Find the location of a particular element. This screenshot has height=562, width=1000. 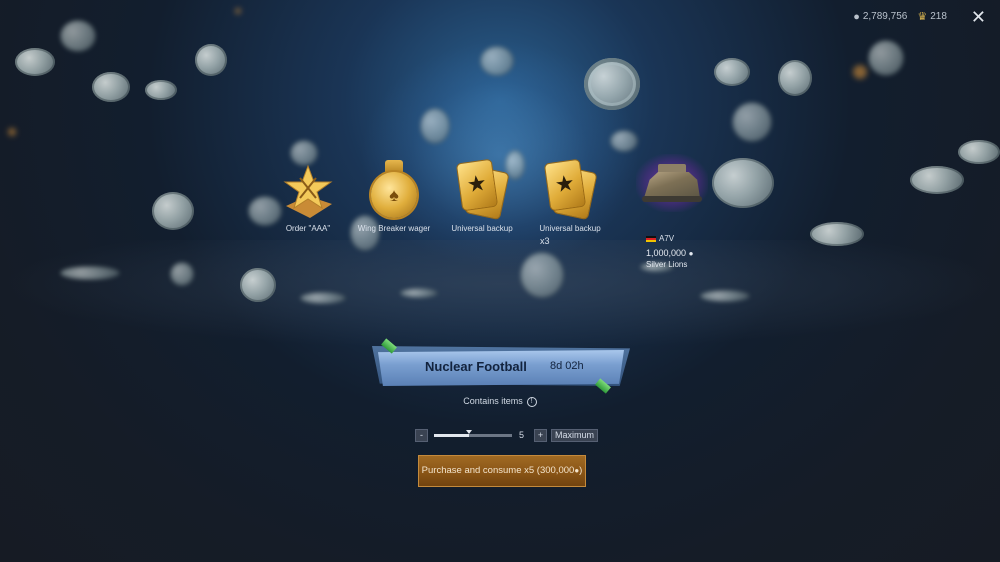

item-label: Order "AAA" is located at coordinates (308, 228).